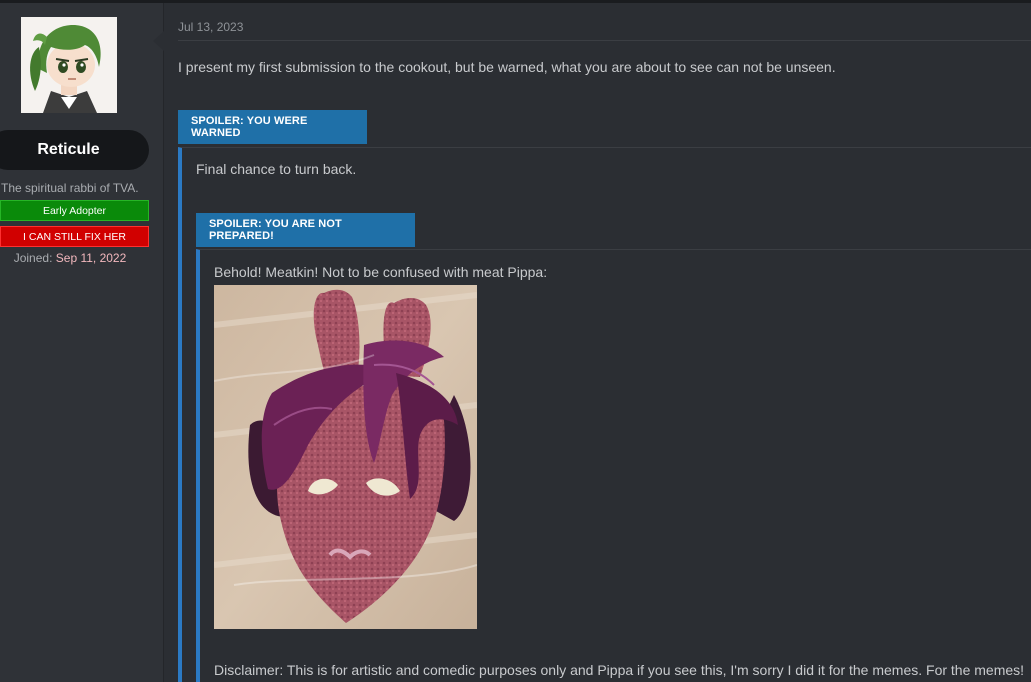 This screenshot has height=682, width=1031. What do you see at coordinates (33, 258) in the screenshot?
I see `joined-label: Joined:` at bounding box center [33, 258].